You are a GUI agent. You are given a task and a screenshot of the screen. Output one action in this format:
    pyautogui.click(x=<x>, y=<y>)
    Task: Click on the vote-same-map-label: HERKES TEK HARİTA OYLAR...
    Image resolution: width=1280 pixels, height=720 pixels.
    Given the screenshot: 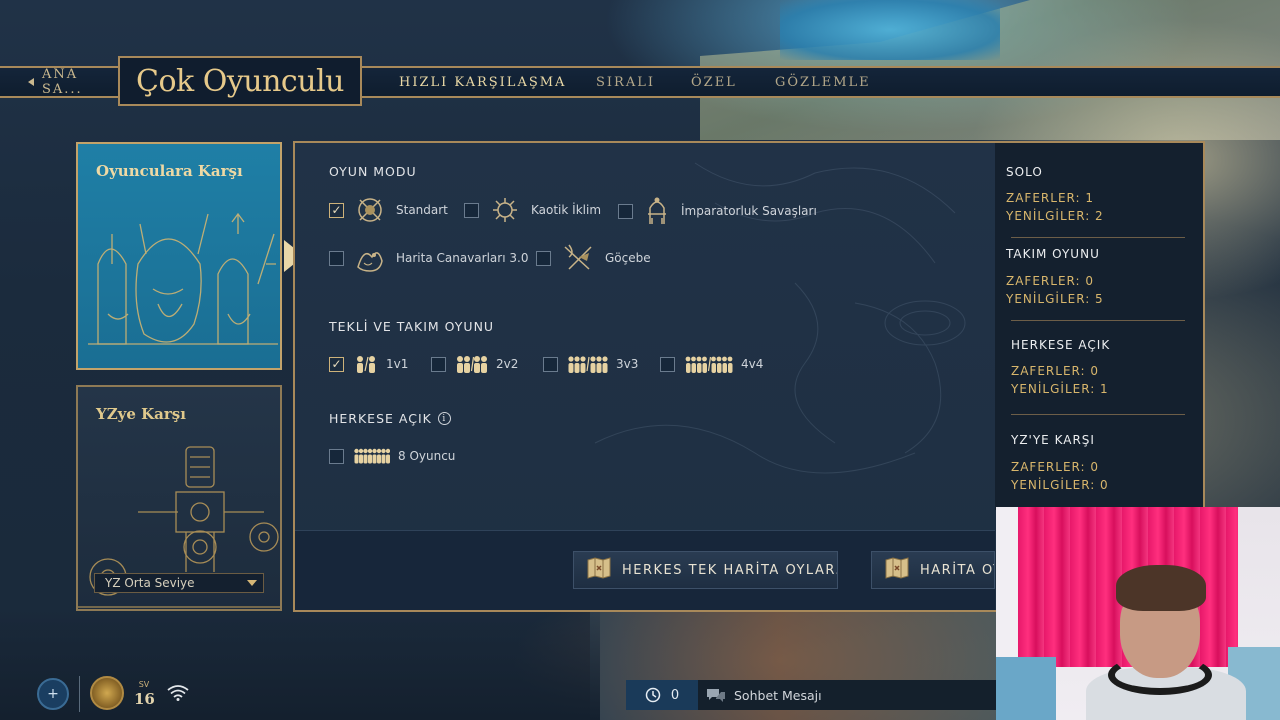 What is the action you would take?
    pyautogui.click(x=730, y=570)
    